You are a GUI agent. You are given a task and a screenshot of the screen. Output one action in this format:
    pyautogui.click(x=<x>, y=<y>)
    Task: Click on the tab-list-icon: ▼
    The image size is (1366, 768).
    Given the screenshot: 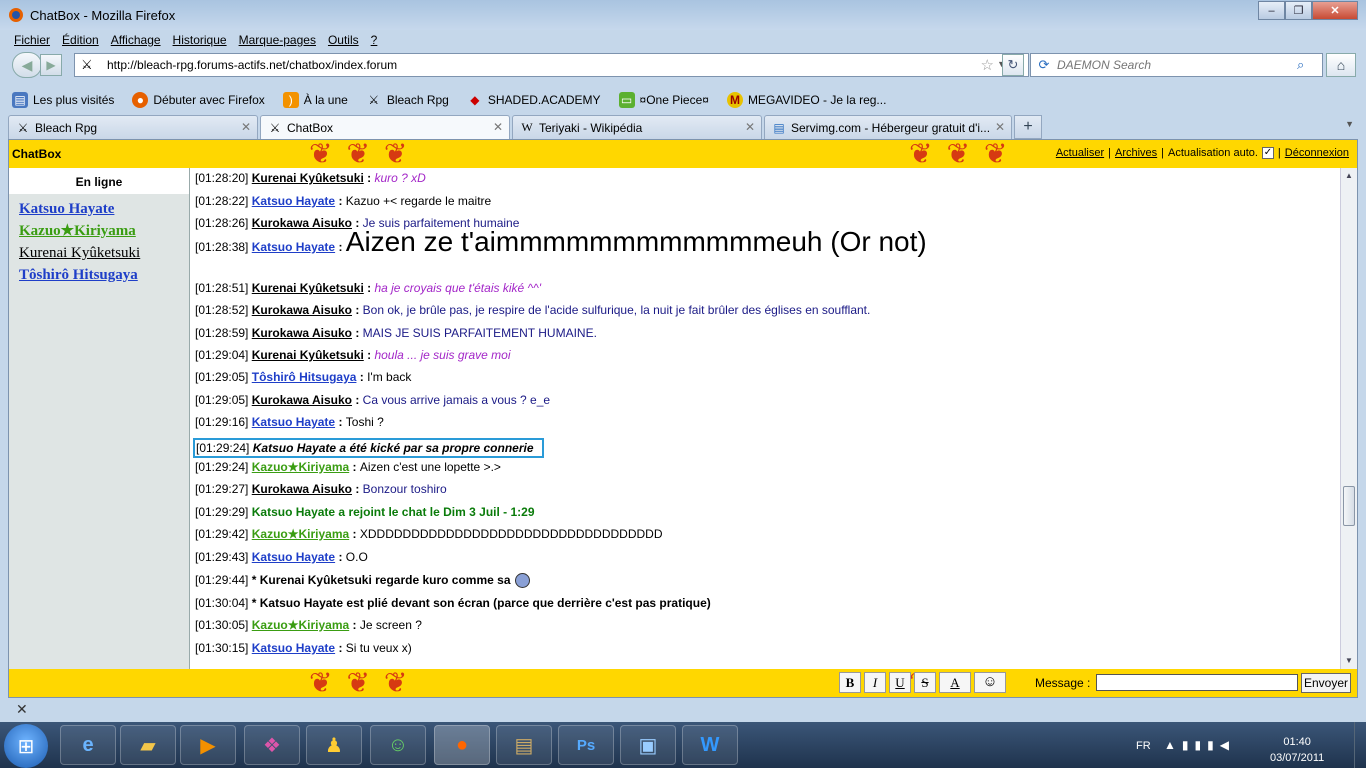 What is the action you would take?
    pyautogui.click(x=1349, y=124)
    